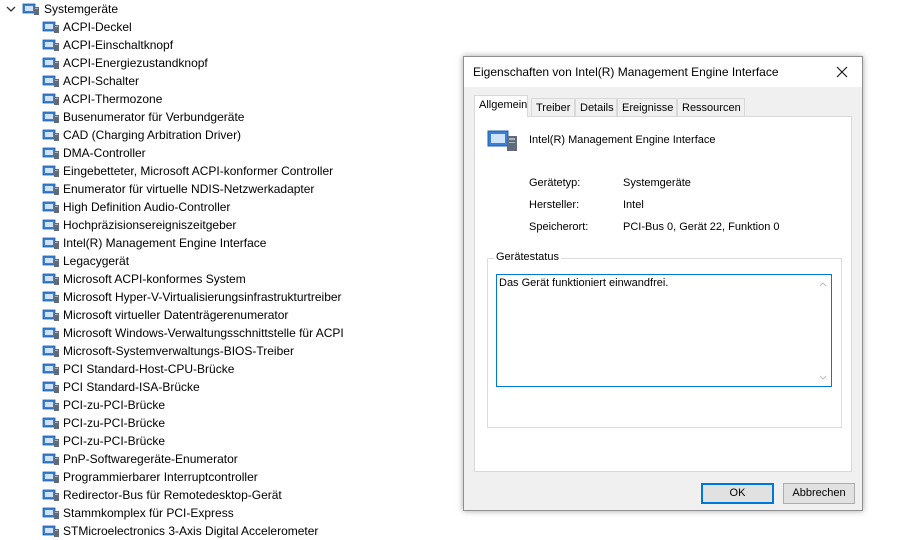 The width and height of the screenshot is (904, 540). What do you see at coordinates (711, 107) in the screenshot?
I see `tab-ressourcen: Ressourcen` at bounding box center [711, 107].